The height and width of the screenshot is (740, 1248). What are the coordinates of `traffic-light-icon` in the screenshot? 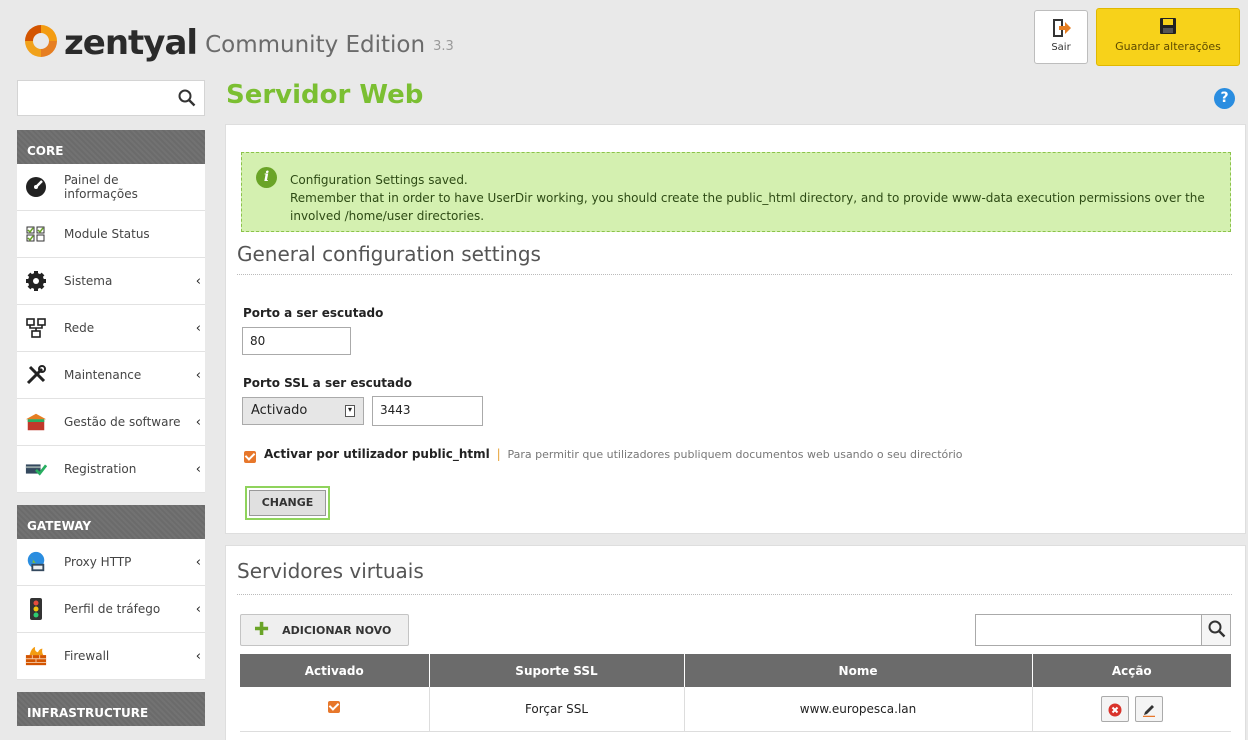 It's located at (36, 609).